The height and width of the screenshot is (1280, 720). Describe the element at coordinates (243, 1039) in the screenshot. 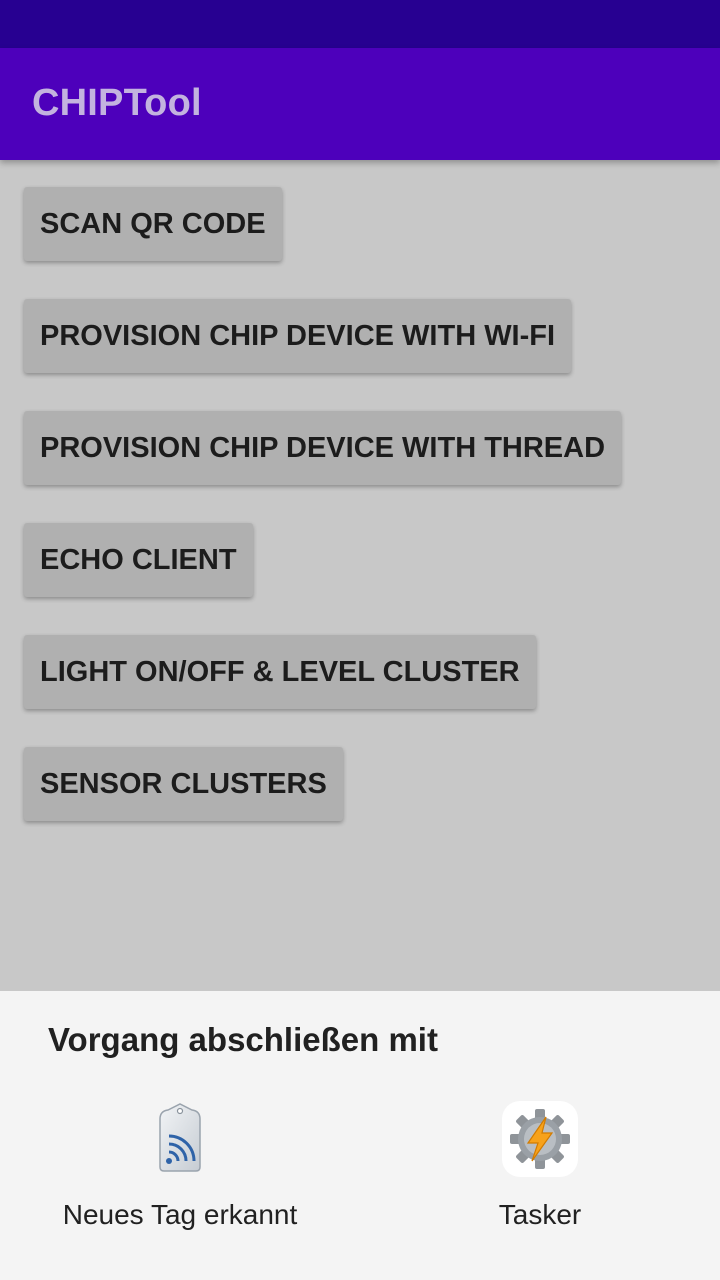

I see `chooser-title: Vorgang abschließen mit` at that location.